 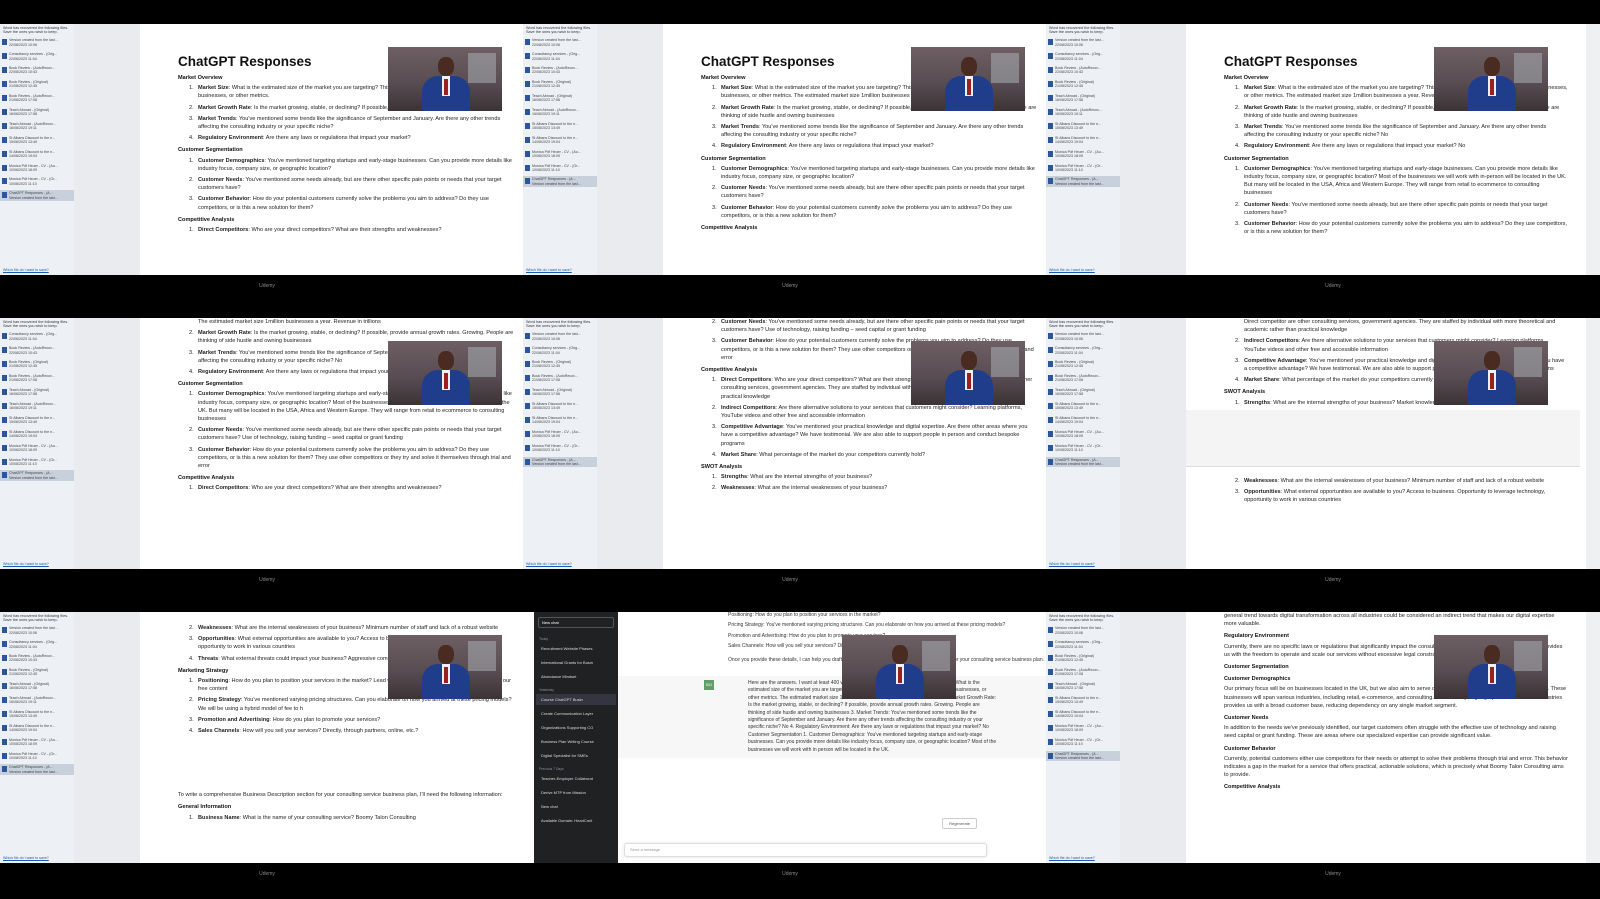 What do you see at coordinates (576, 778) in the screenshot?
I see `chat-history-item: Teacher-Employer Collaborat` at bounding box center [576, 778].